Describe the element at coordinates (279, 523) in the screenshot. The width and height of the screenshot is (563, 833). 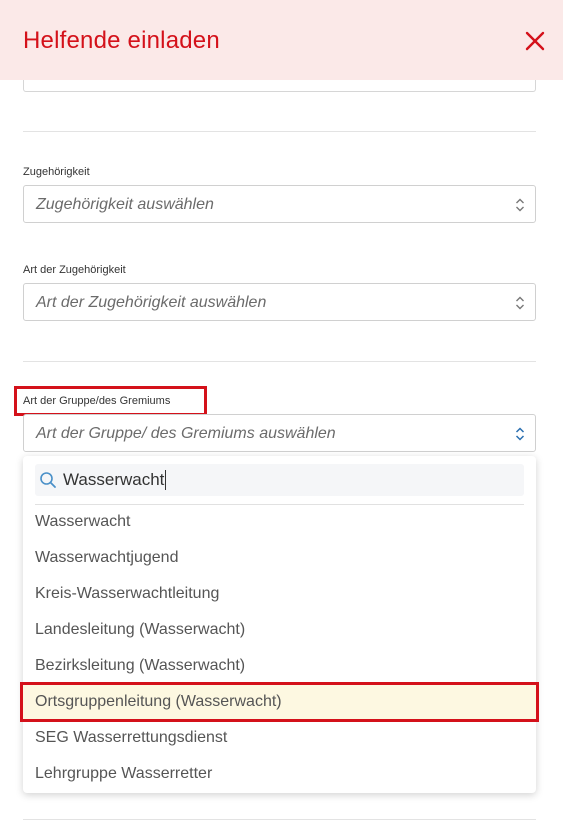
I see `dropdown-option: Wasserwacht` at that location.